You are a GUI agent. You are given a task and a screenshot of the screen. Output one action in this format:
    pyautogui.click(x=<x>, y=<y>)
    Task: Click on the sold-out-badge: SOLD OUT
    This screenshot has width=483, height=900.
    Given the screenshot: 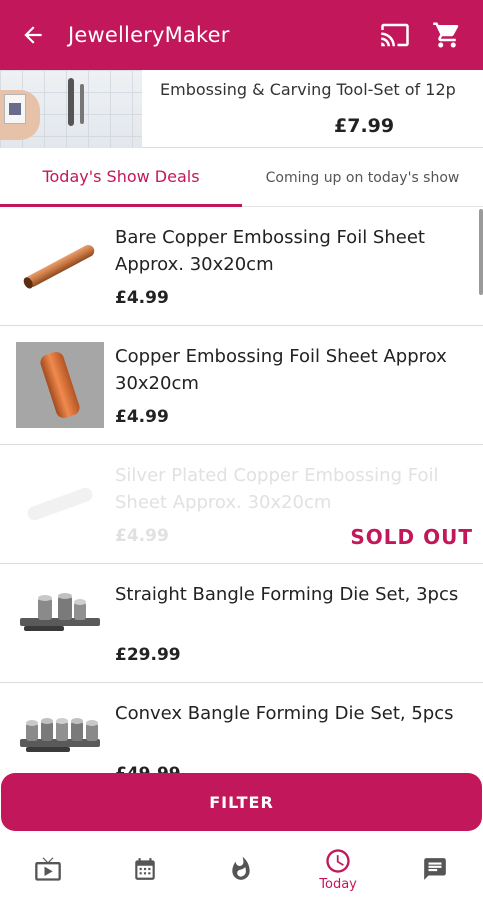 What is the action you would take?
    pyautogui.click(x=411, y=537)
    